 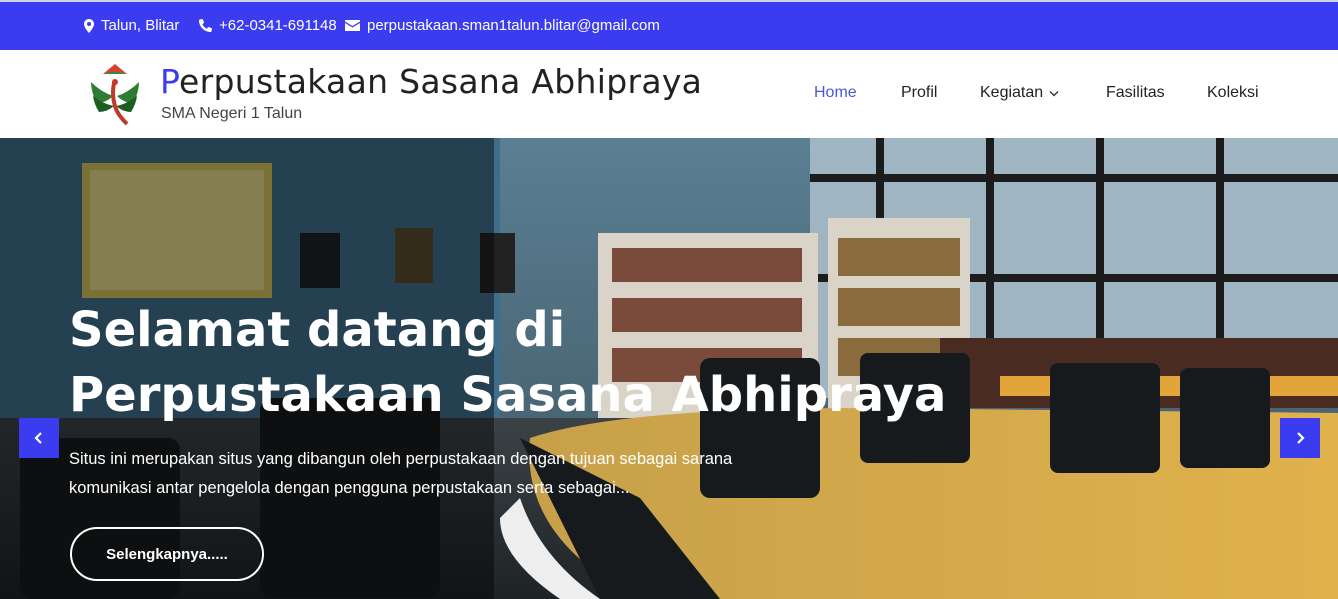 I want to click on envelope-icon, so click(x=352, y=25).